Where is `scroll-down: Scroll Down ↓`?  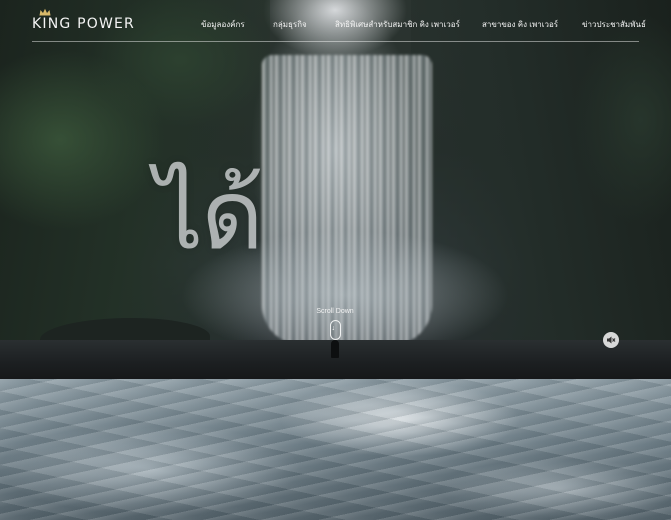
scroll-down: Scroll Down ↓ is located at coordinates (335, 326).